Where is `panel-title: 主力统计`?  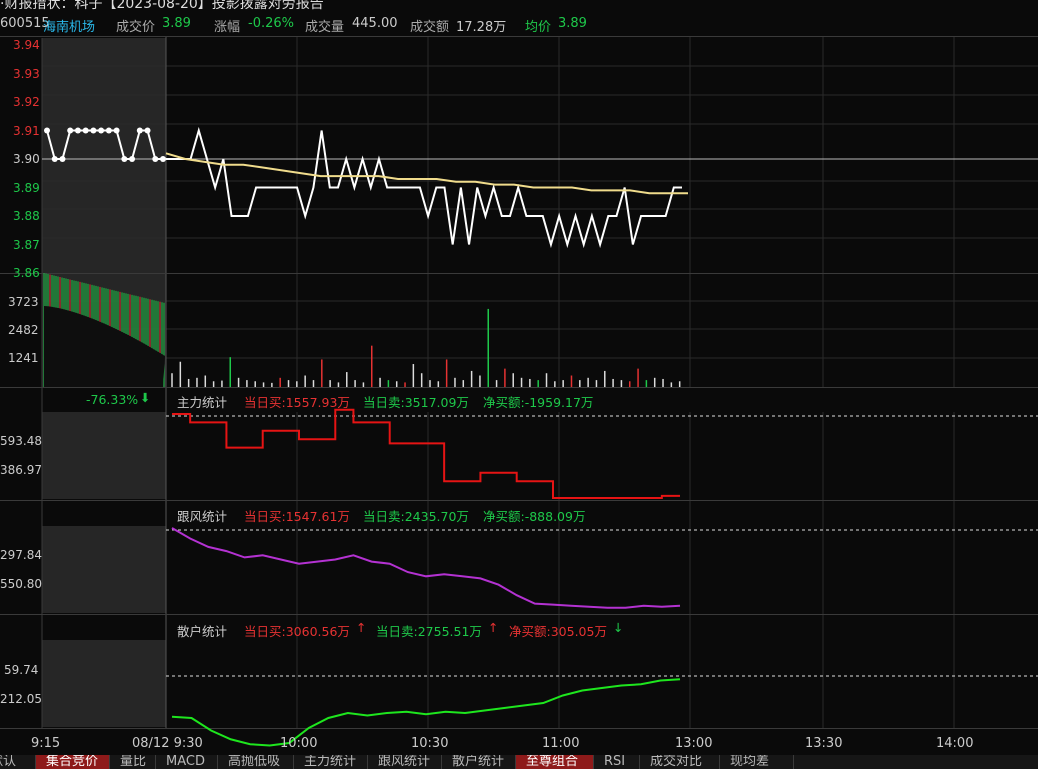 panel-title: 主力统计 is located at coordinates (202, 402).